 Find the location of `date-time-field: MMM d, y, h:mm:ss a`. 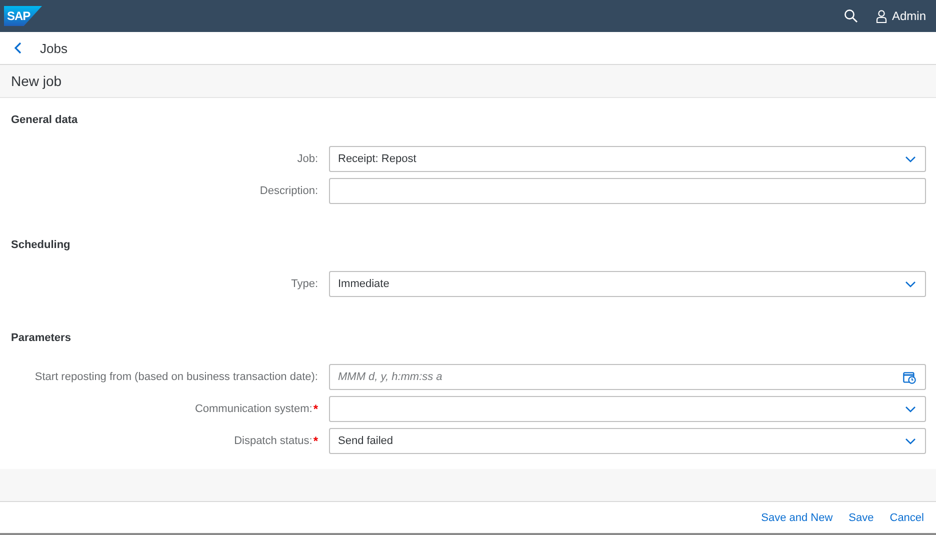

date-time-field: MMM d, y, h:mm:ss a is located at coordinates (627, 377).